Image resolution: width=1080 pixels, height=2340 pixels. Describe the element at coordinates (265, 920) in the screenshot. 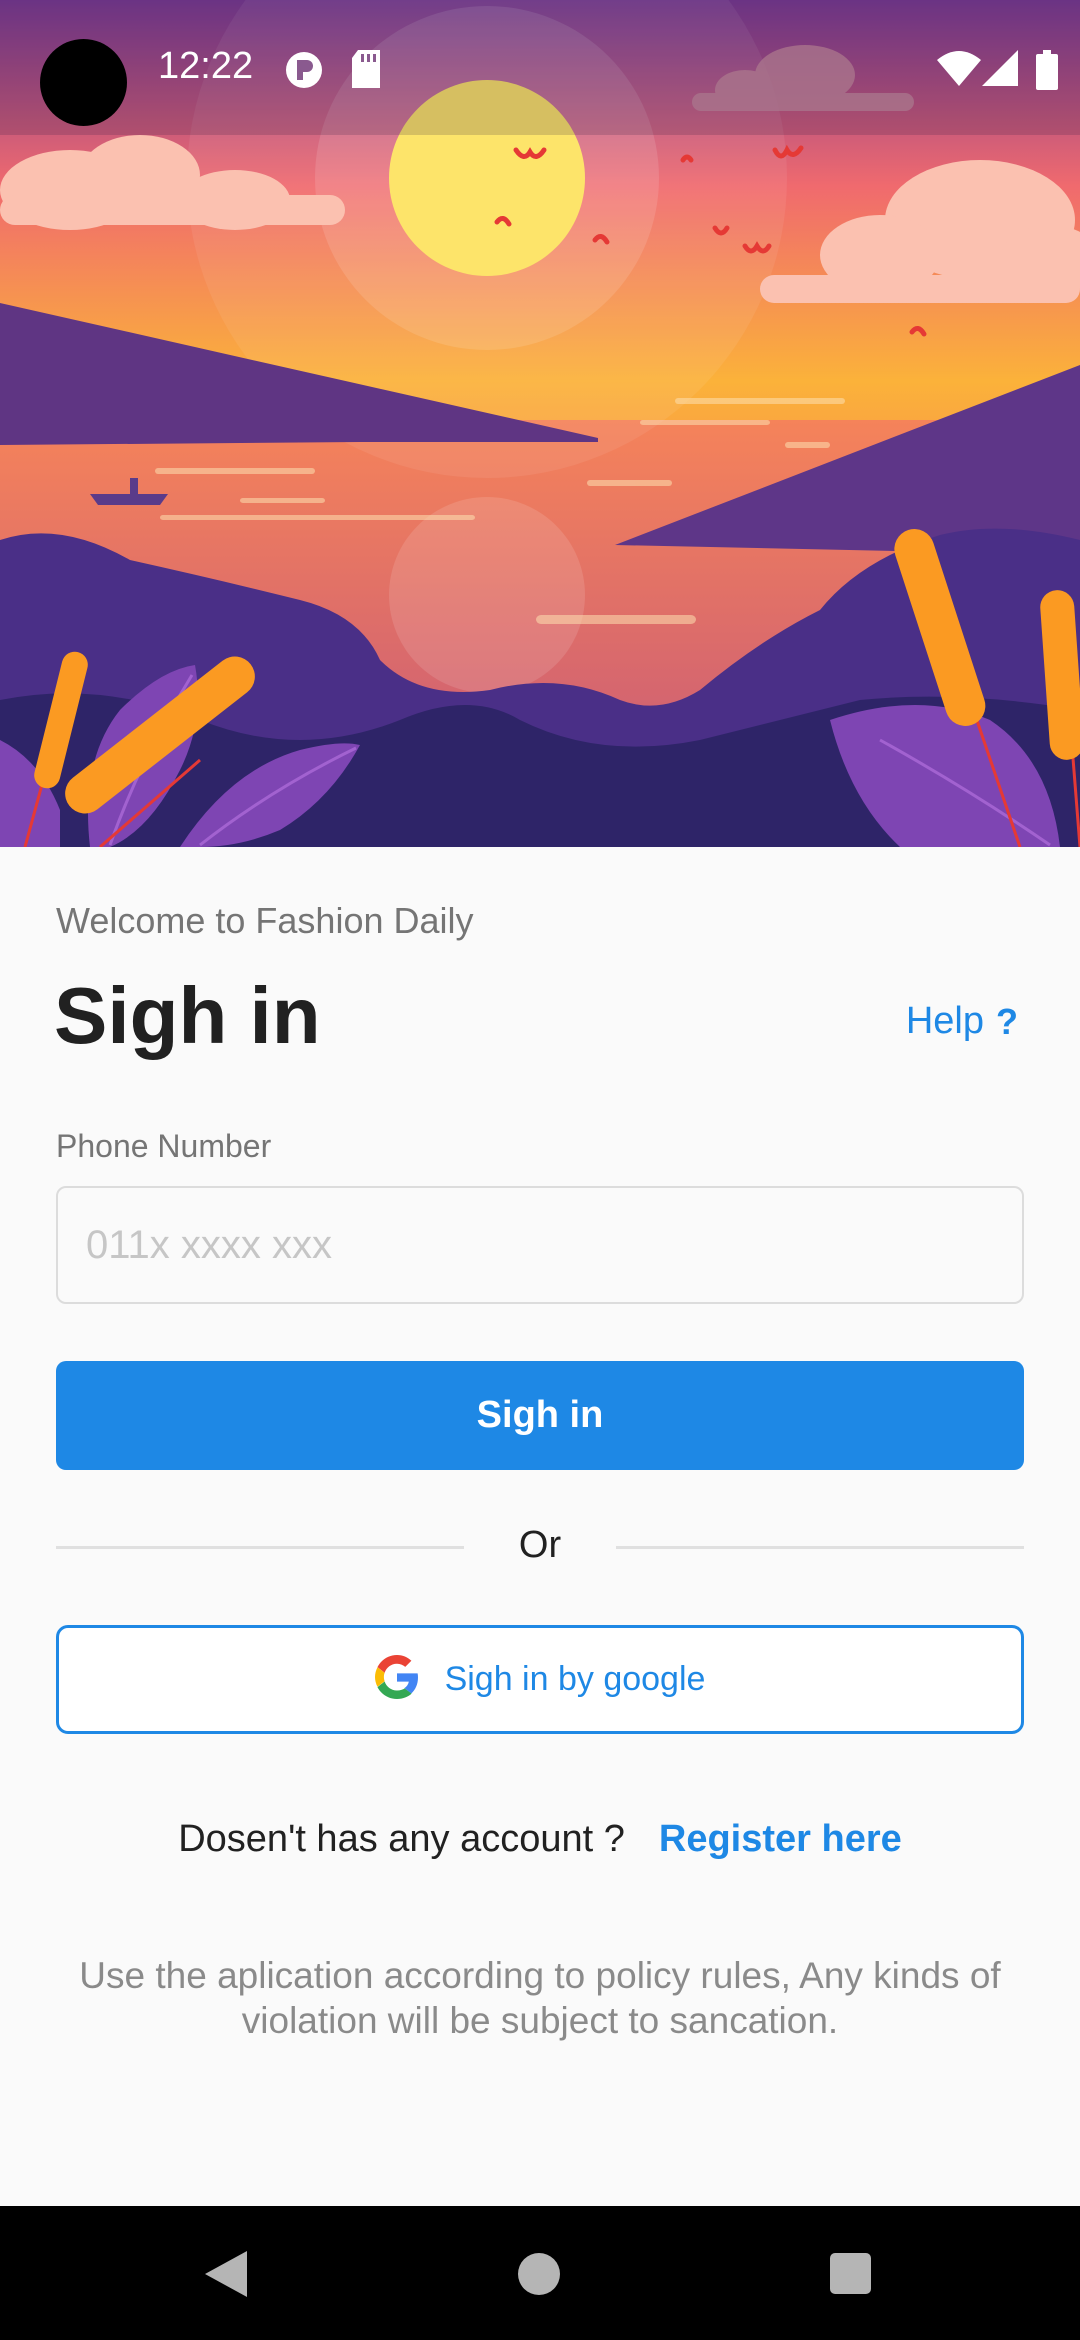

I see `welcome-text: Welcome to Fashion Daily` at that location.